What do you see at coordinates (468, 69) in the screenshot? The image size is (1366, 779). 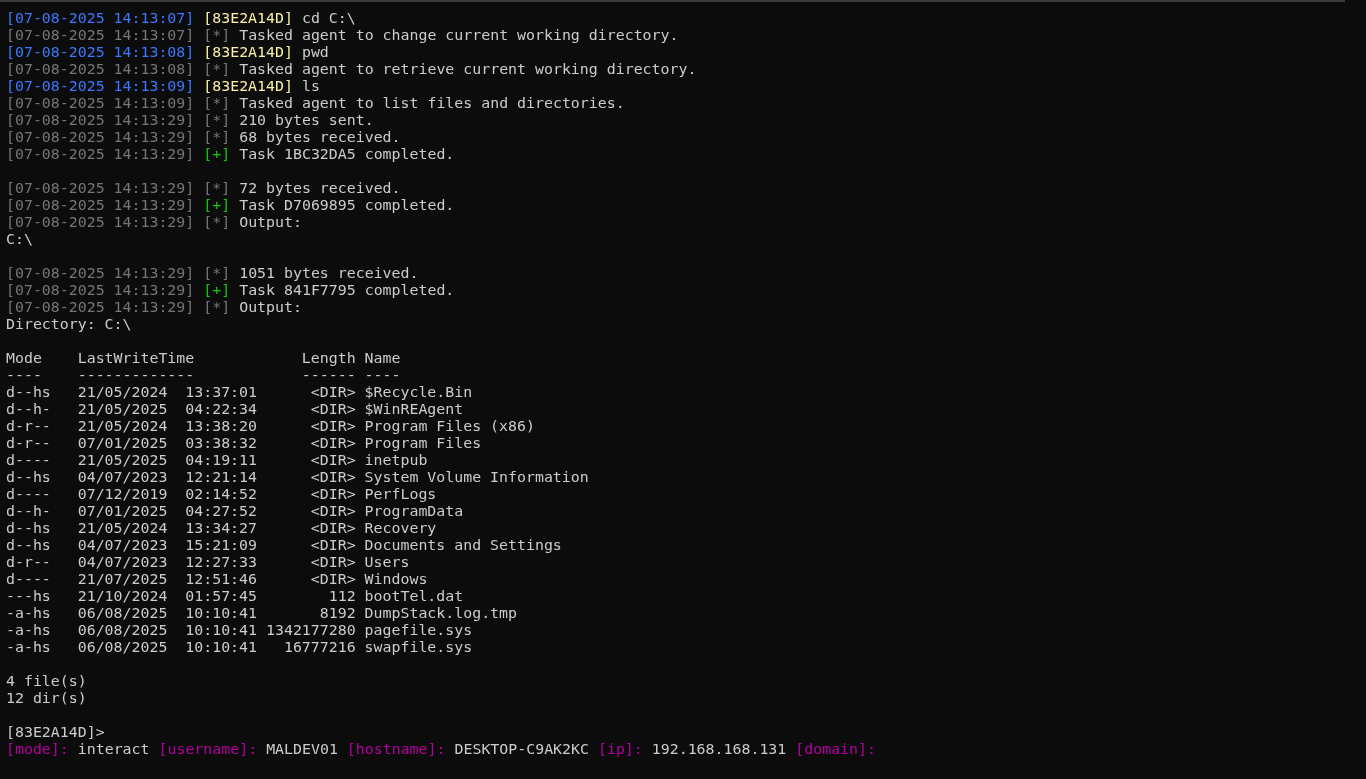 I see `log-message: Tasked agent to retrieve current working directory.` at bounding box center [468, 69].